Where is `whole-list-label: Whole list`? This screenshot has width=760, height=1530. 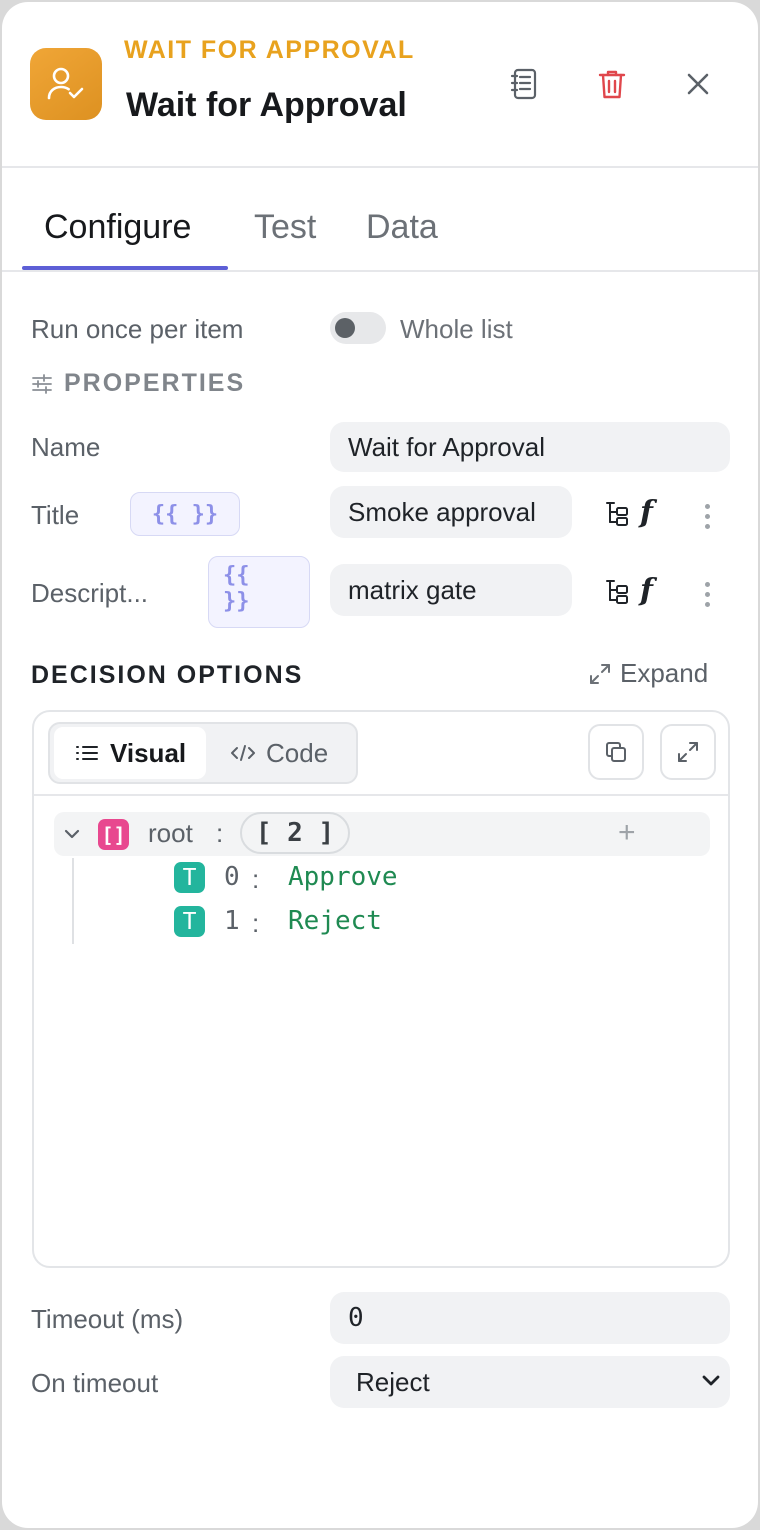
whole-list-label: Whole list is located at coordinates (456, 329).